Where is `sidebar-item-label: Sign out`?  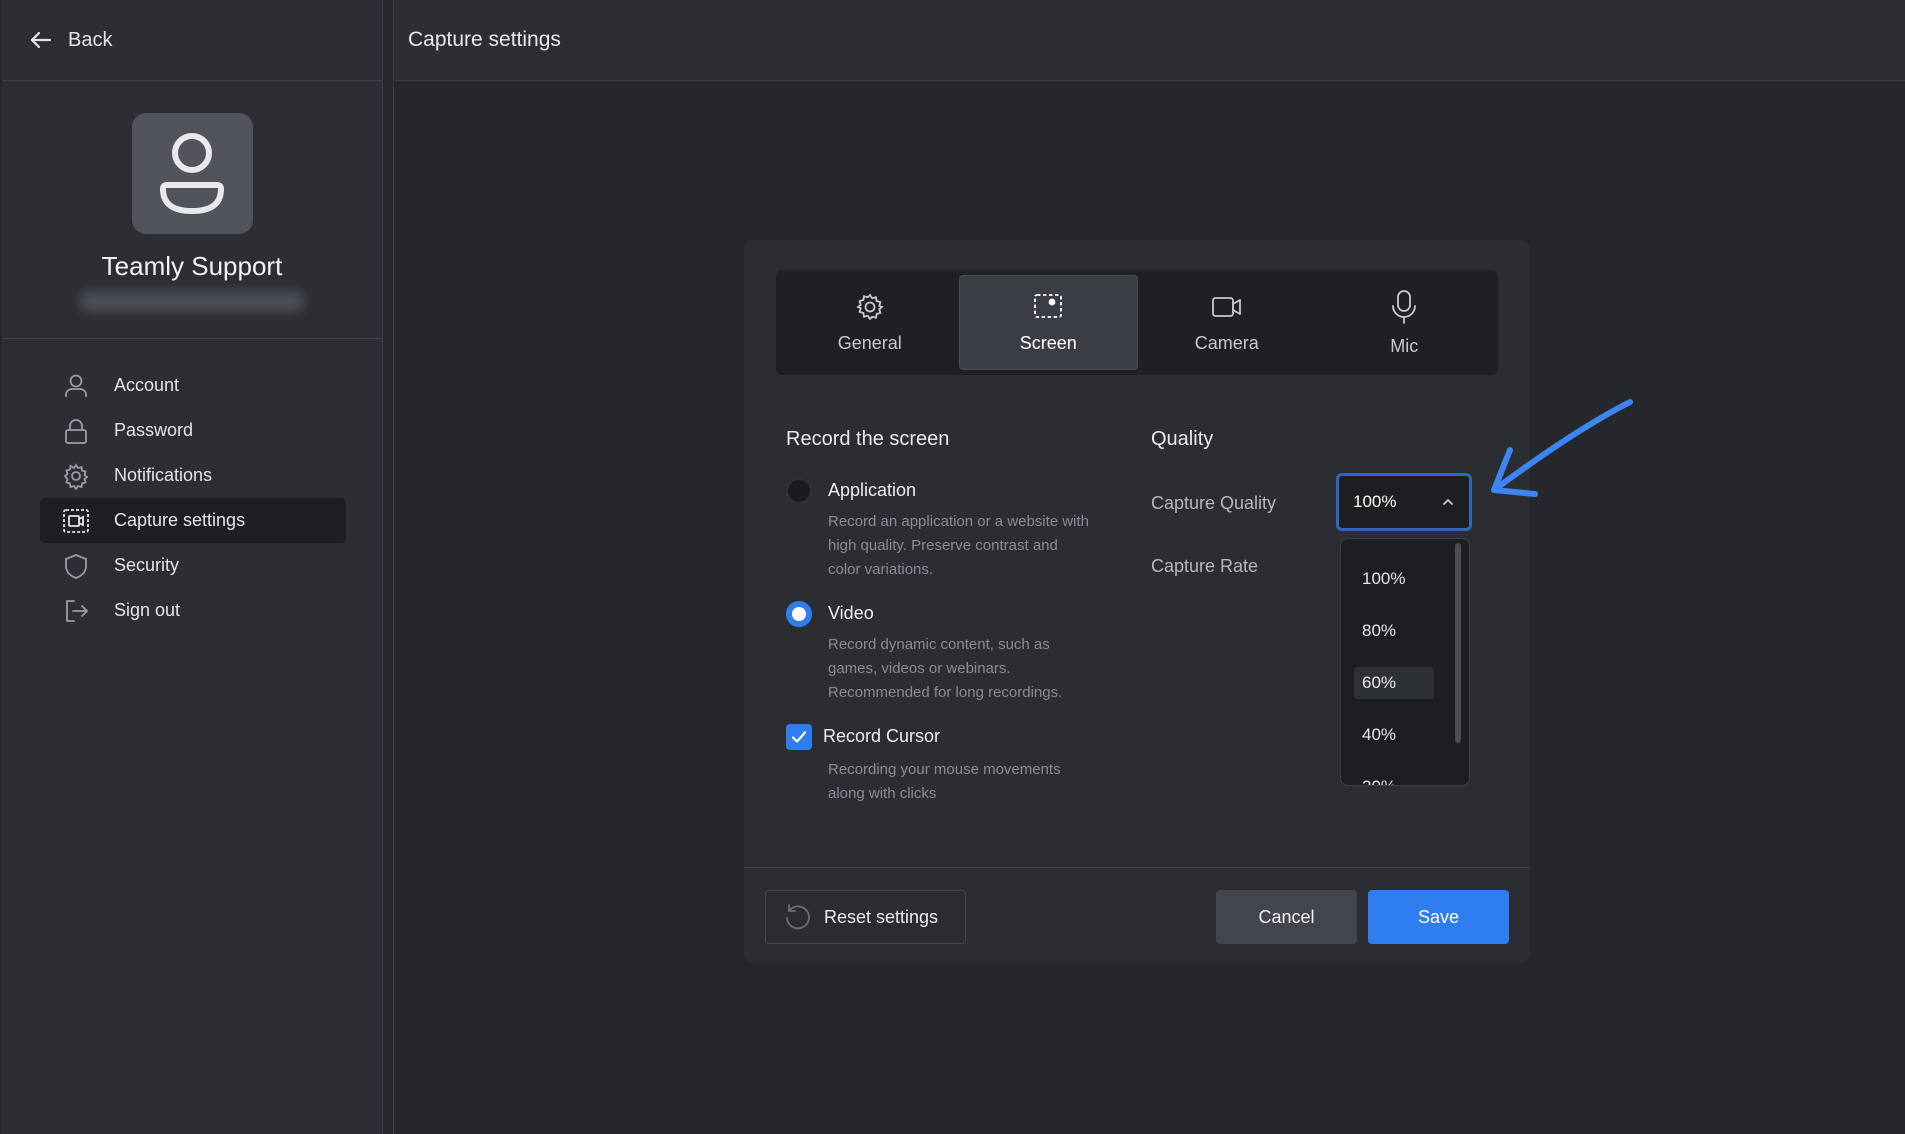
sidebar-item-label: Sign out is located at coordinates (147, 610).